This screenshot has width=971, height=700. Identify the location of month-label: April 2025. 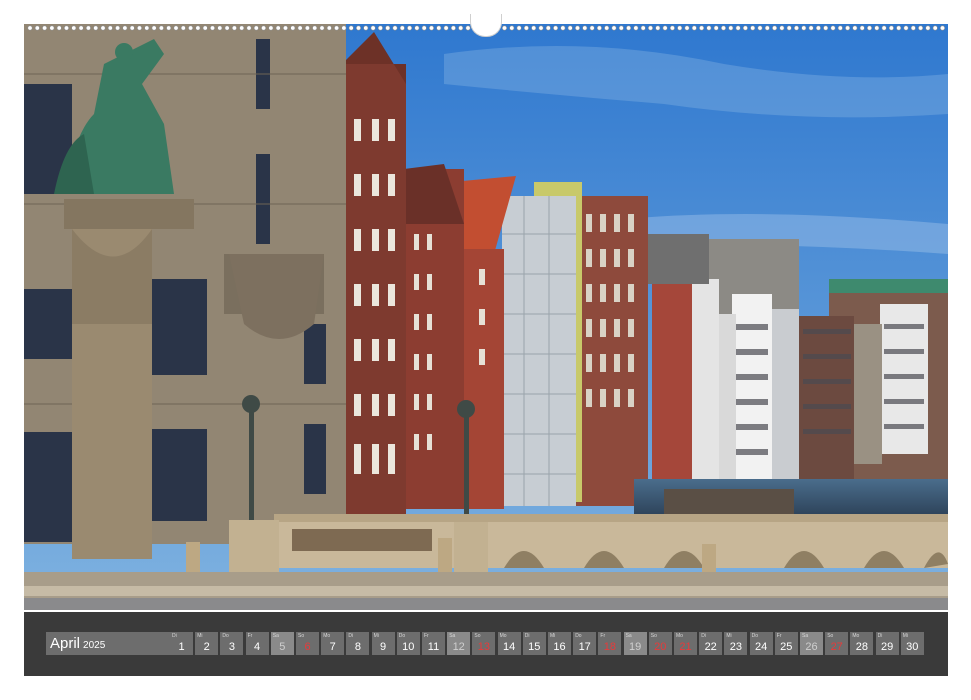
(108, 643).